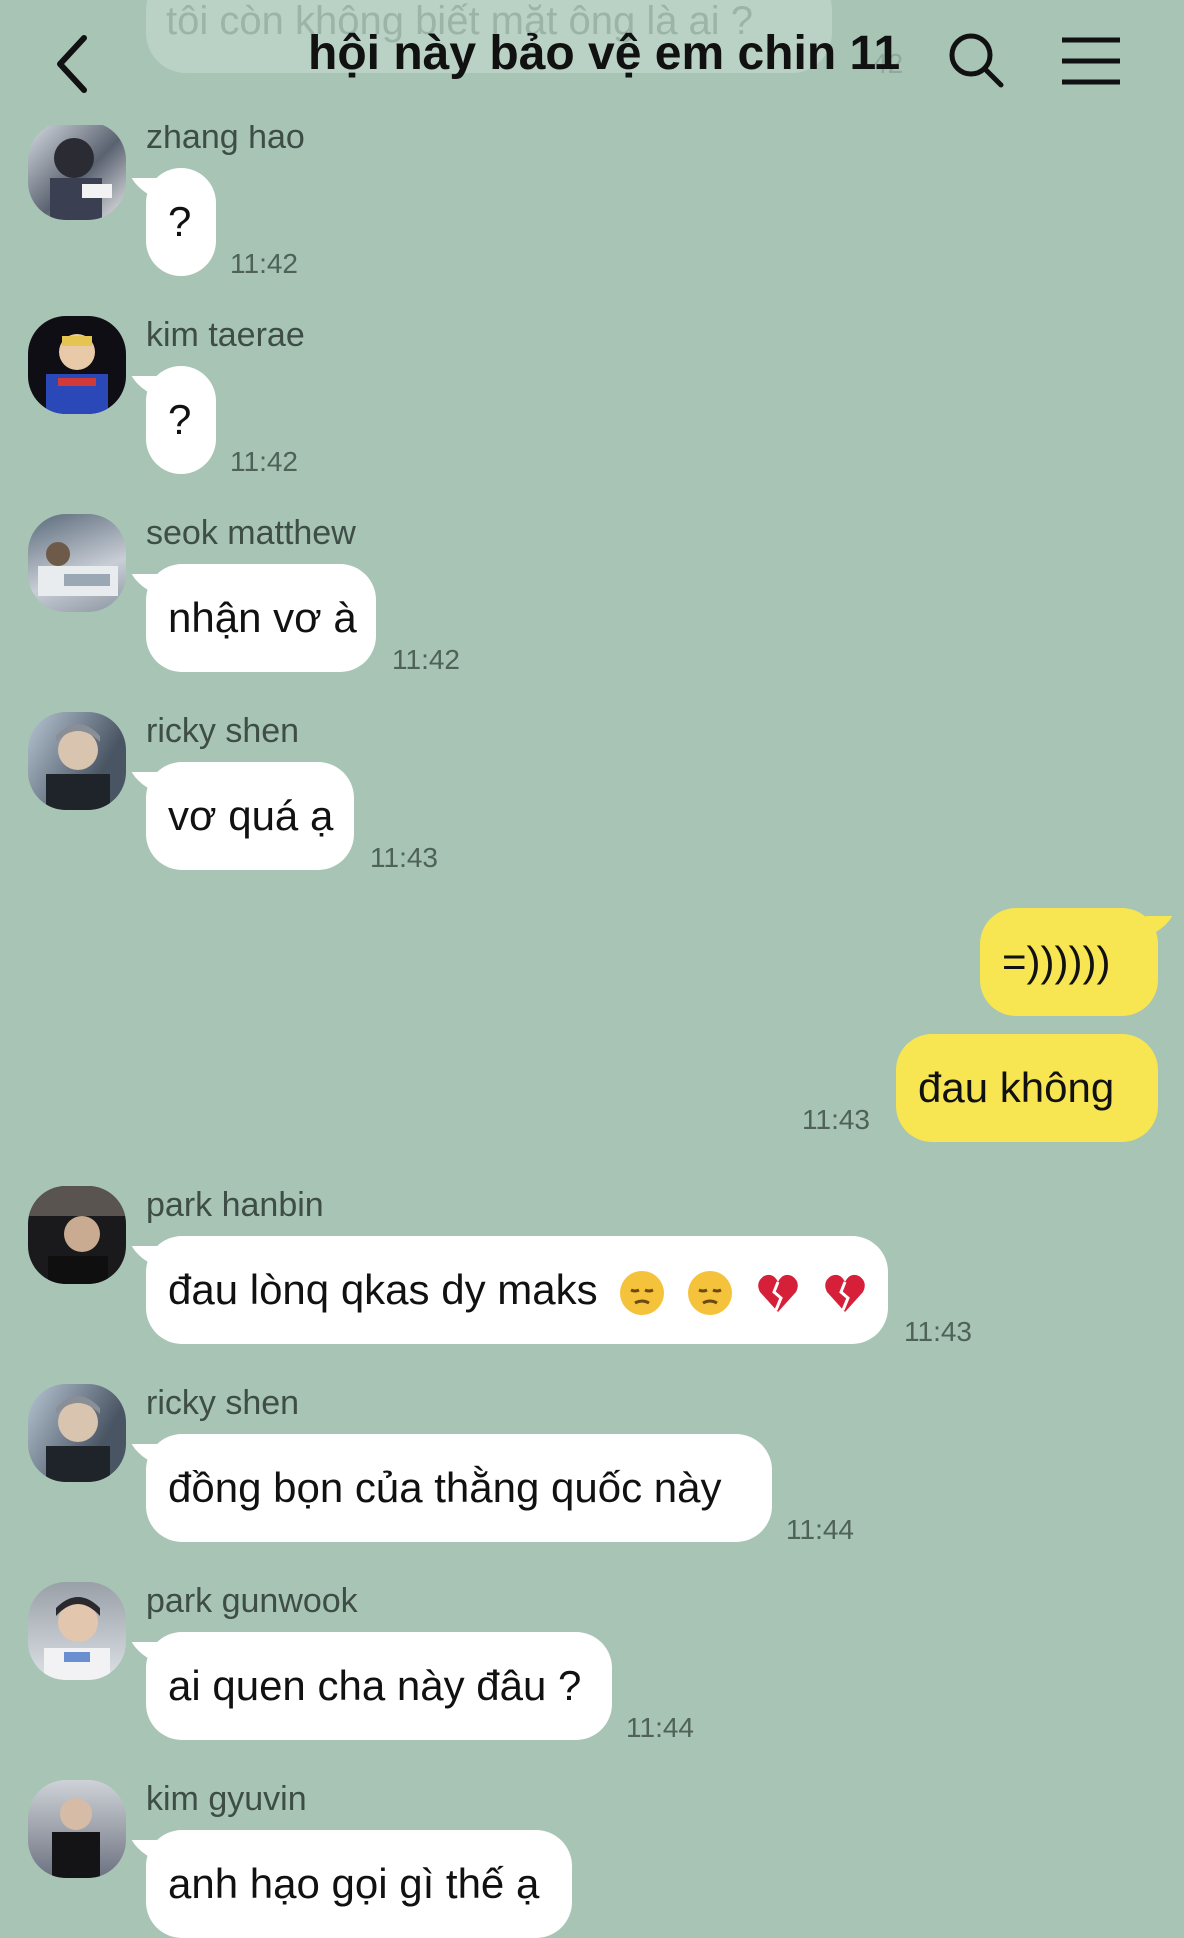  I want to click on search-icon, so click(976, 60).